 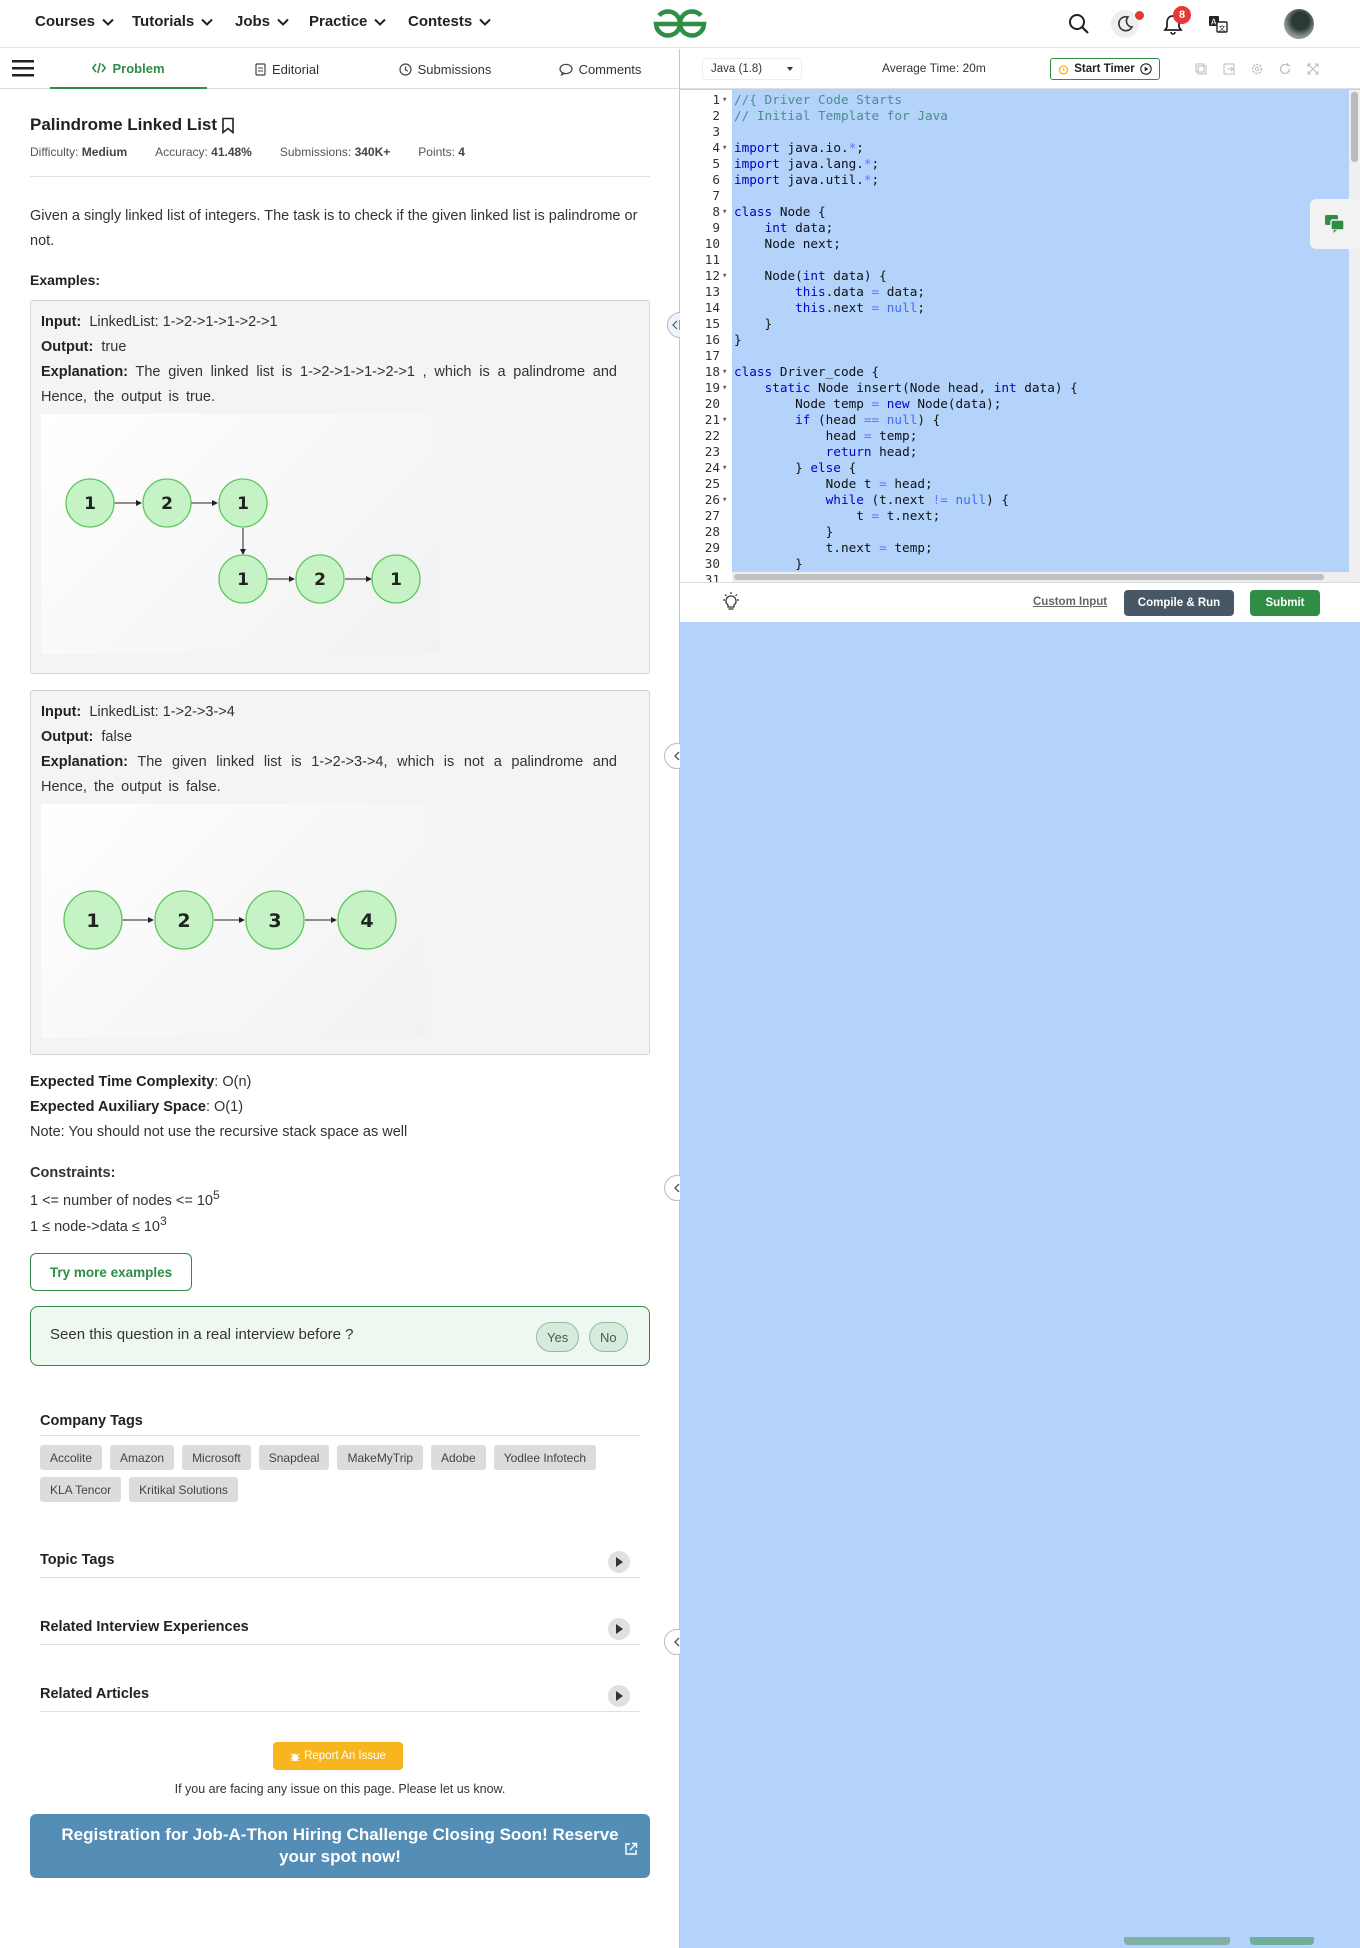 I want to click on nav-contests: Contests, so click(x=450, y=21).